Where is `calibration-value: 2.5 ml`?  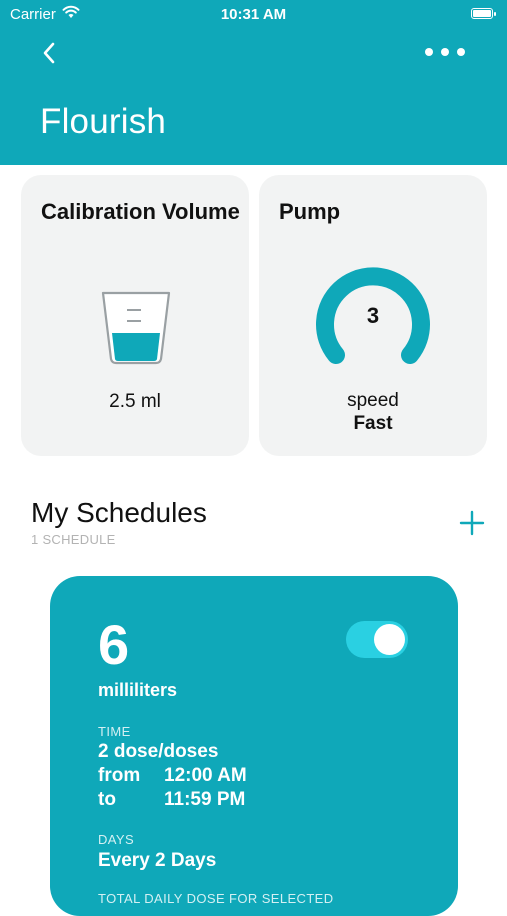 calibration-value: 2.5 ml is located at coordinates (135, 401).